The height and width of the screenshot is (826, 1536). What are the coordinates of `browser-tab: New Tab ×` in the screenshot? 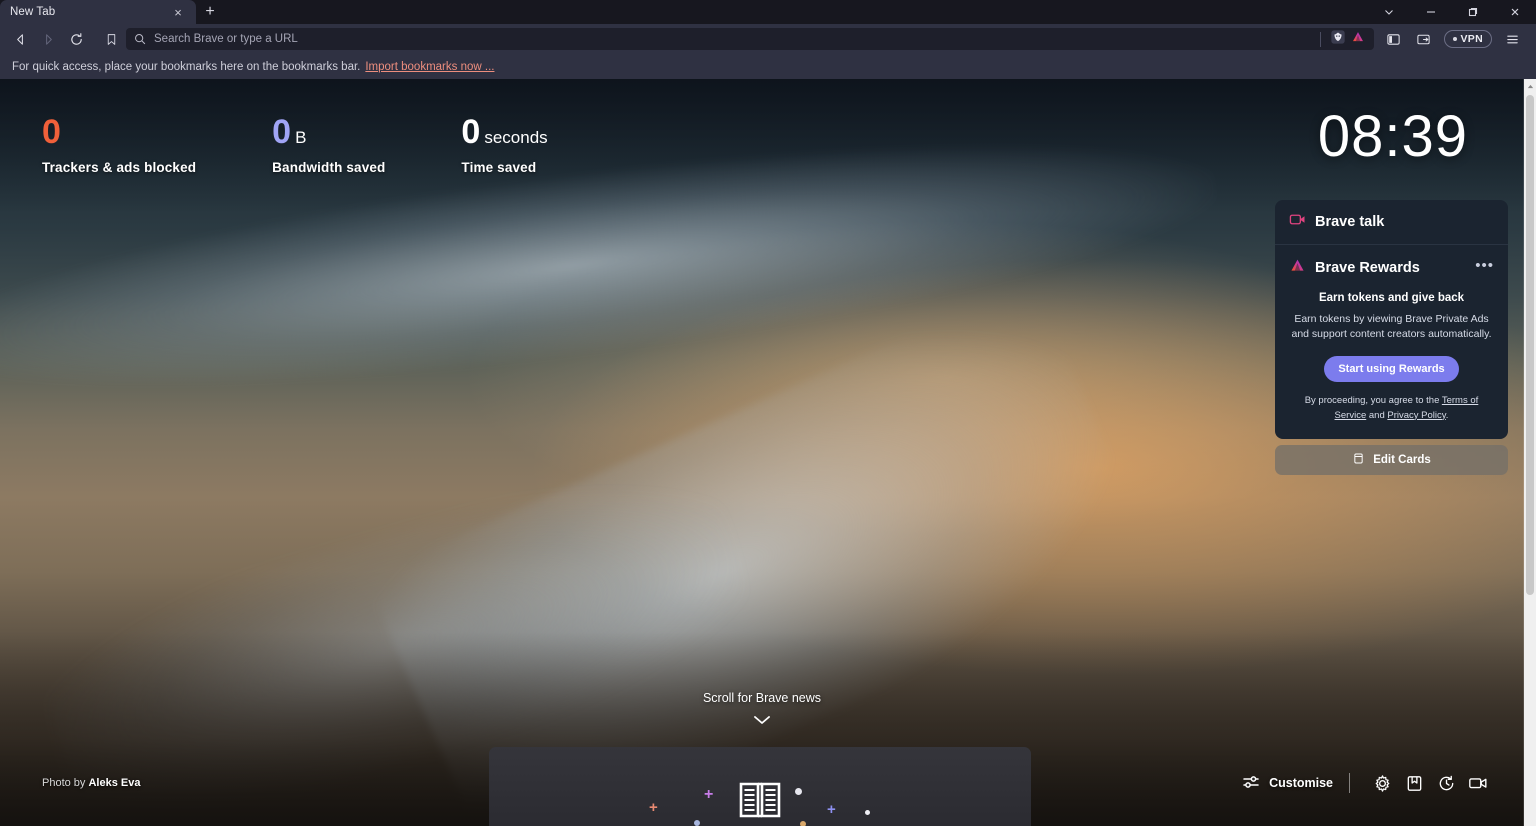 It's located at (98, 12).